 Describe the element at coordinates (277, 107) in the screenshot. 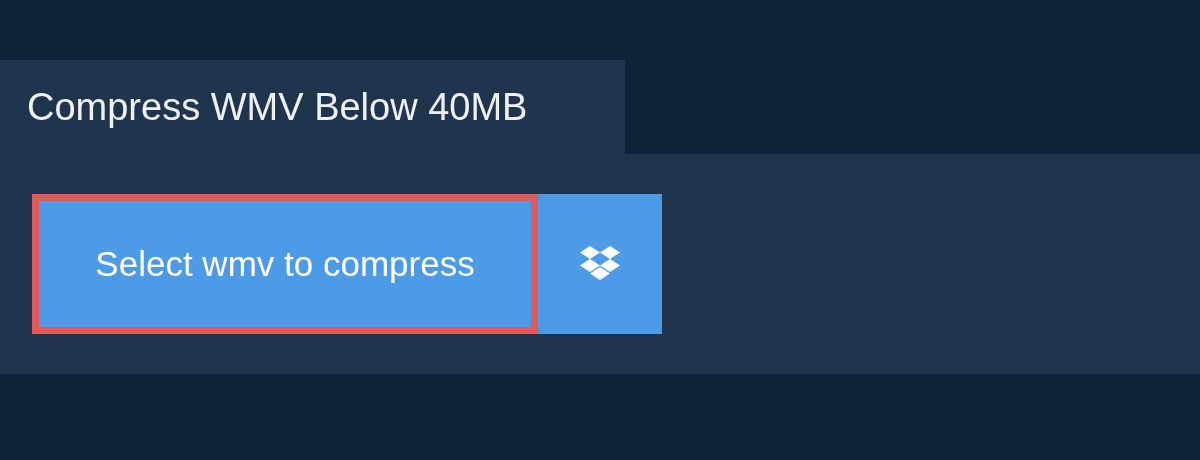

I see `page-title: Compress WMV Below 40MB` at that location.